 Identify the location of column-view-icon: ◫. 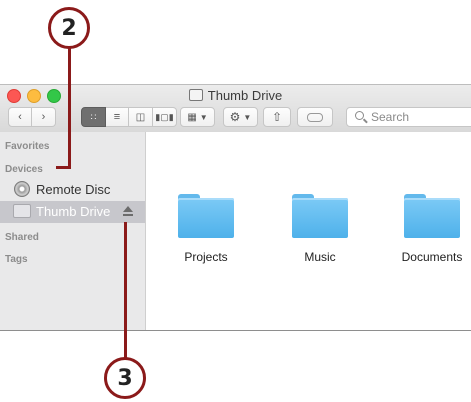
(140, 117).